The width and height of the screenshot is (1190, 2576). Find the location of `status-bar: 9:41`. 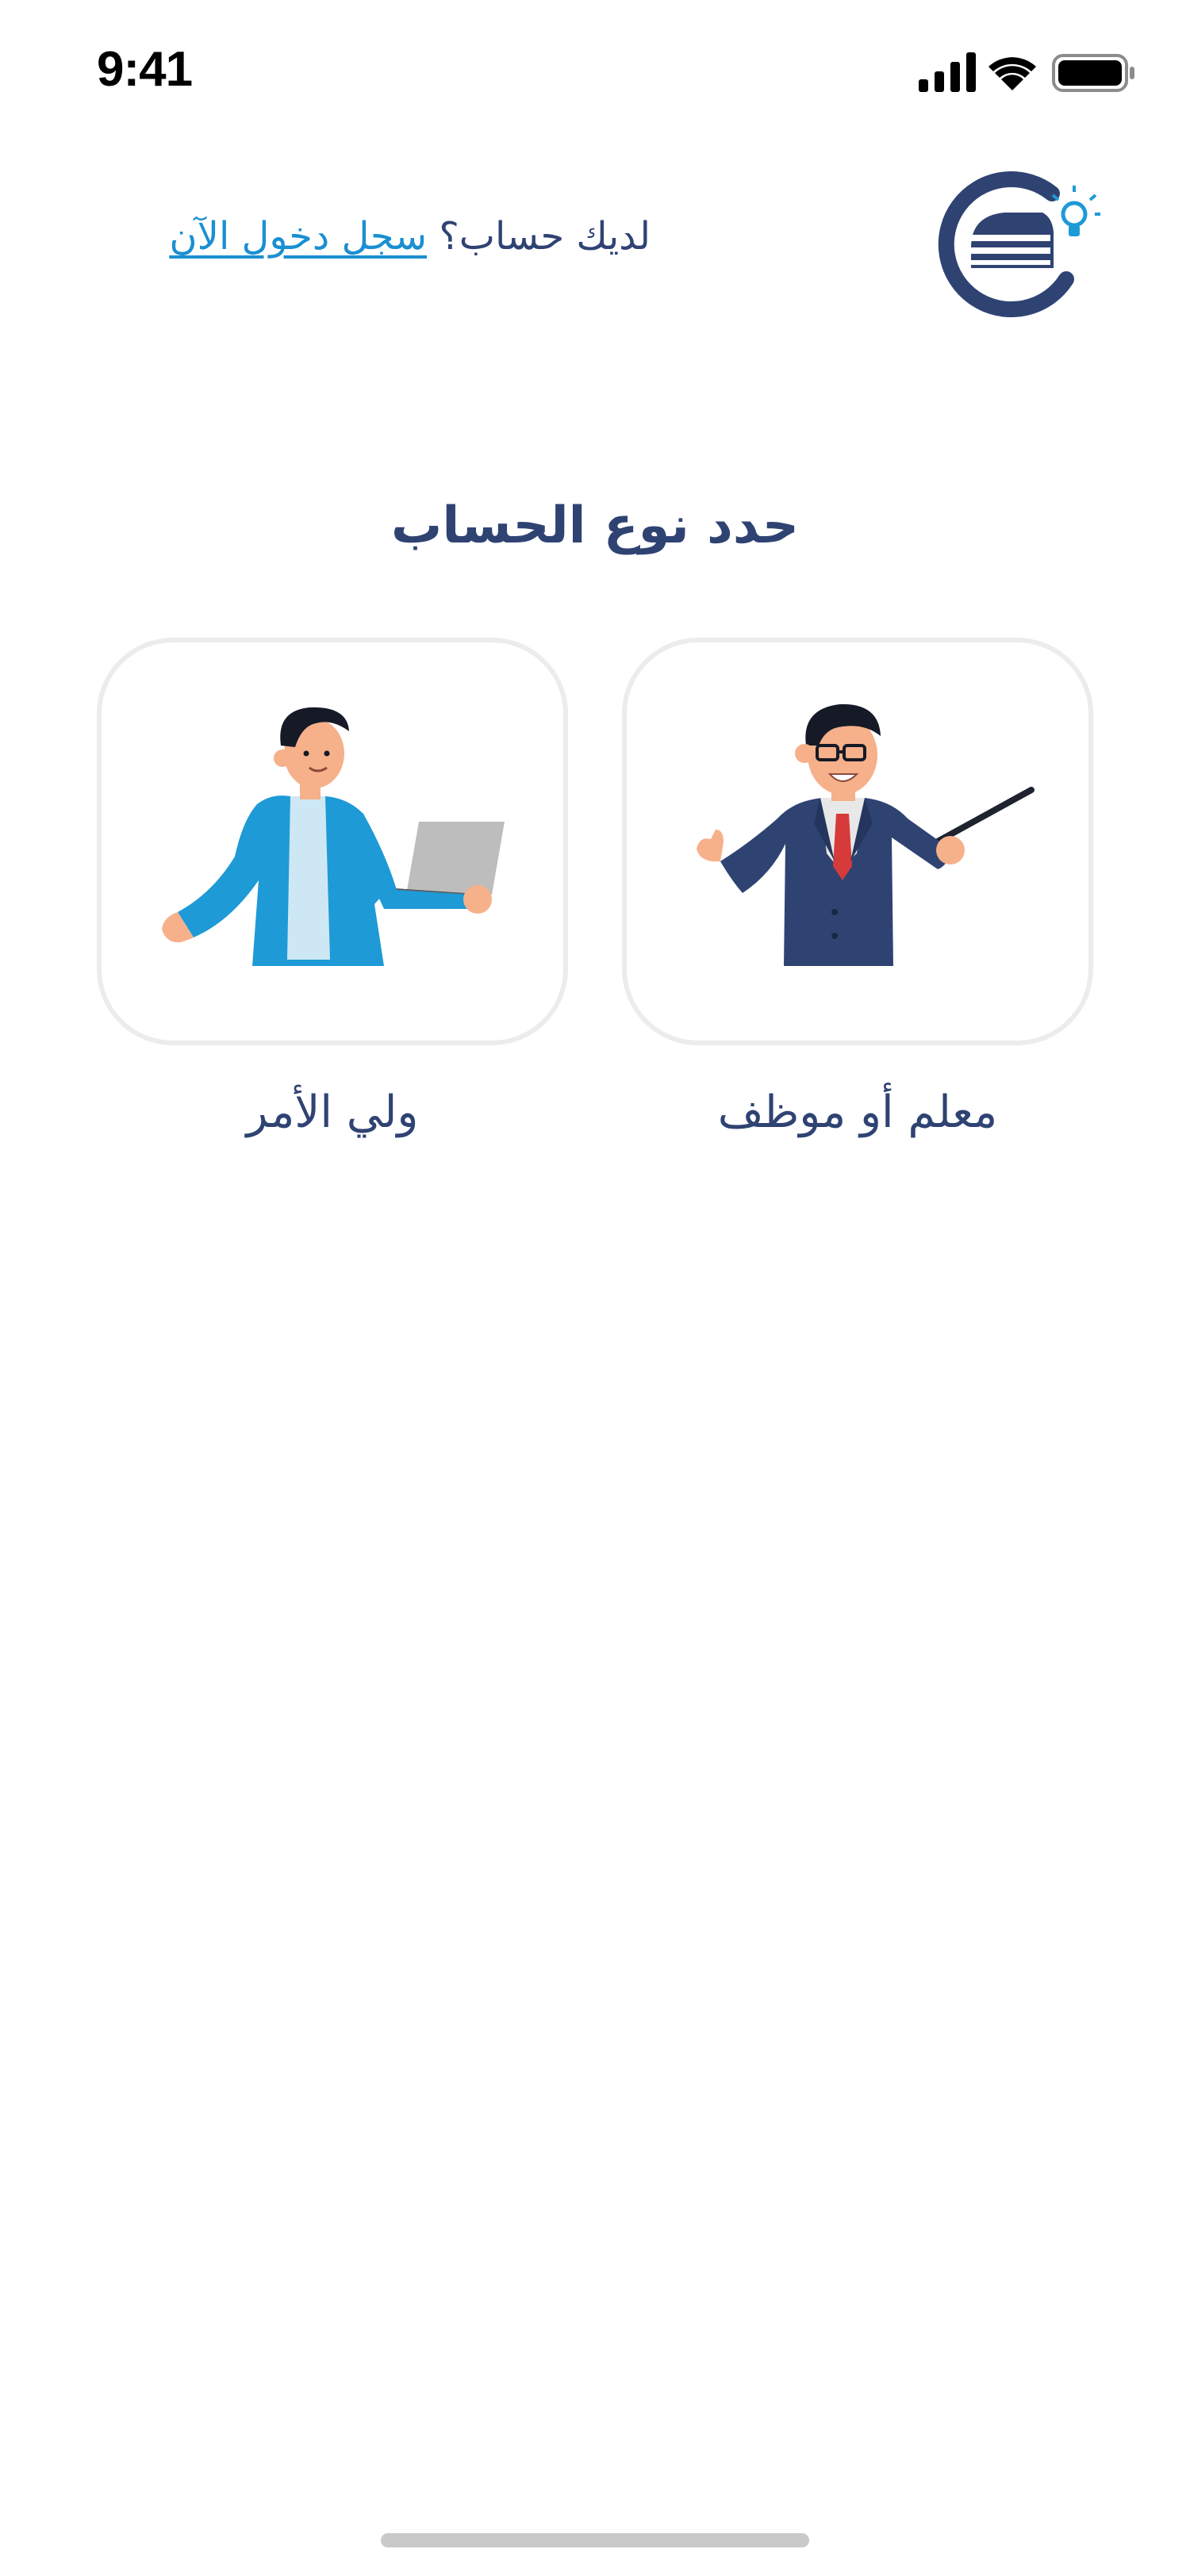

status-bar: 9:41 is located at coordinates (595, 72).